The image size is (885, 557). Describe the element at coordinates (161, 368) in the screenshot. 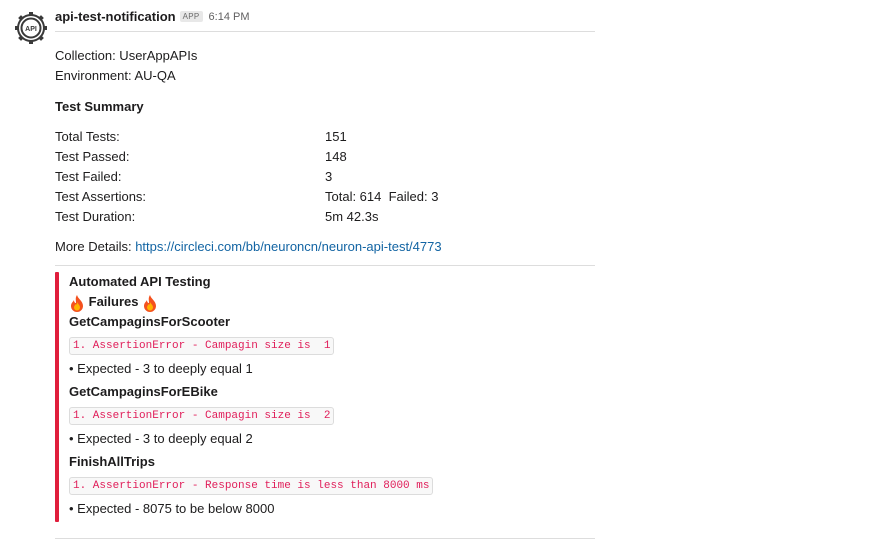

I see `failure-detail: • Expected - 3 to deeply equal 1` at that location.